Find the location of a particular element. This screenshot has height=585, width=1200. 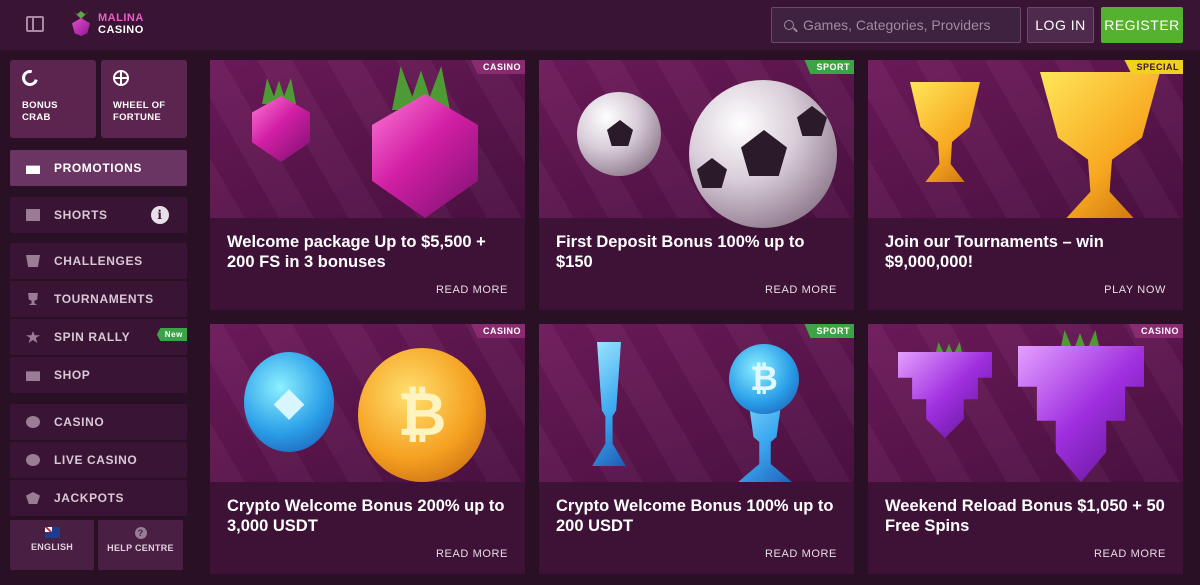

tile-label: BONUS CRAB is located at coordinates (40, 111).